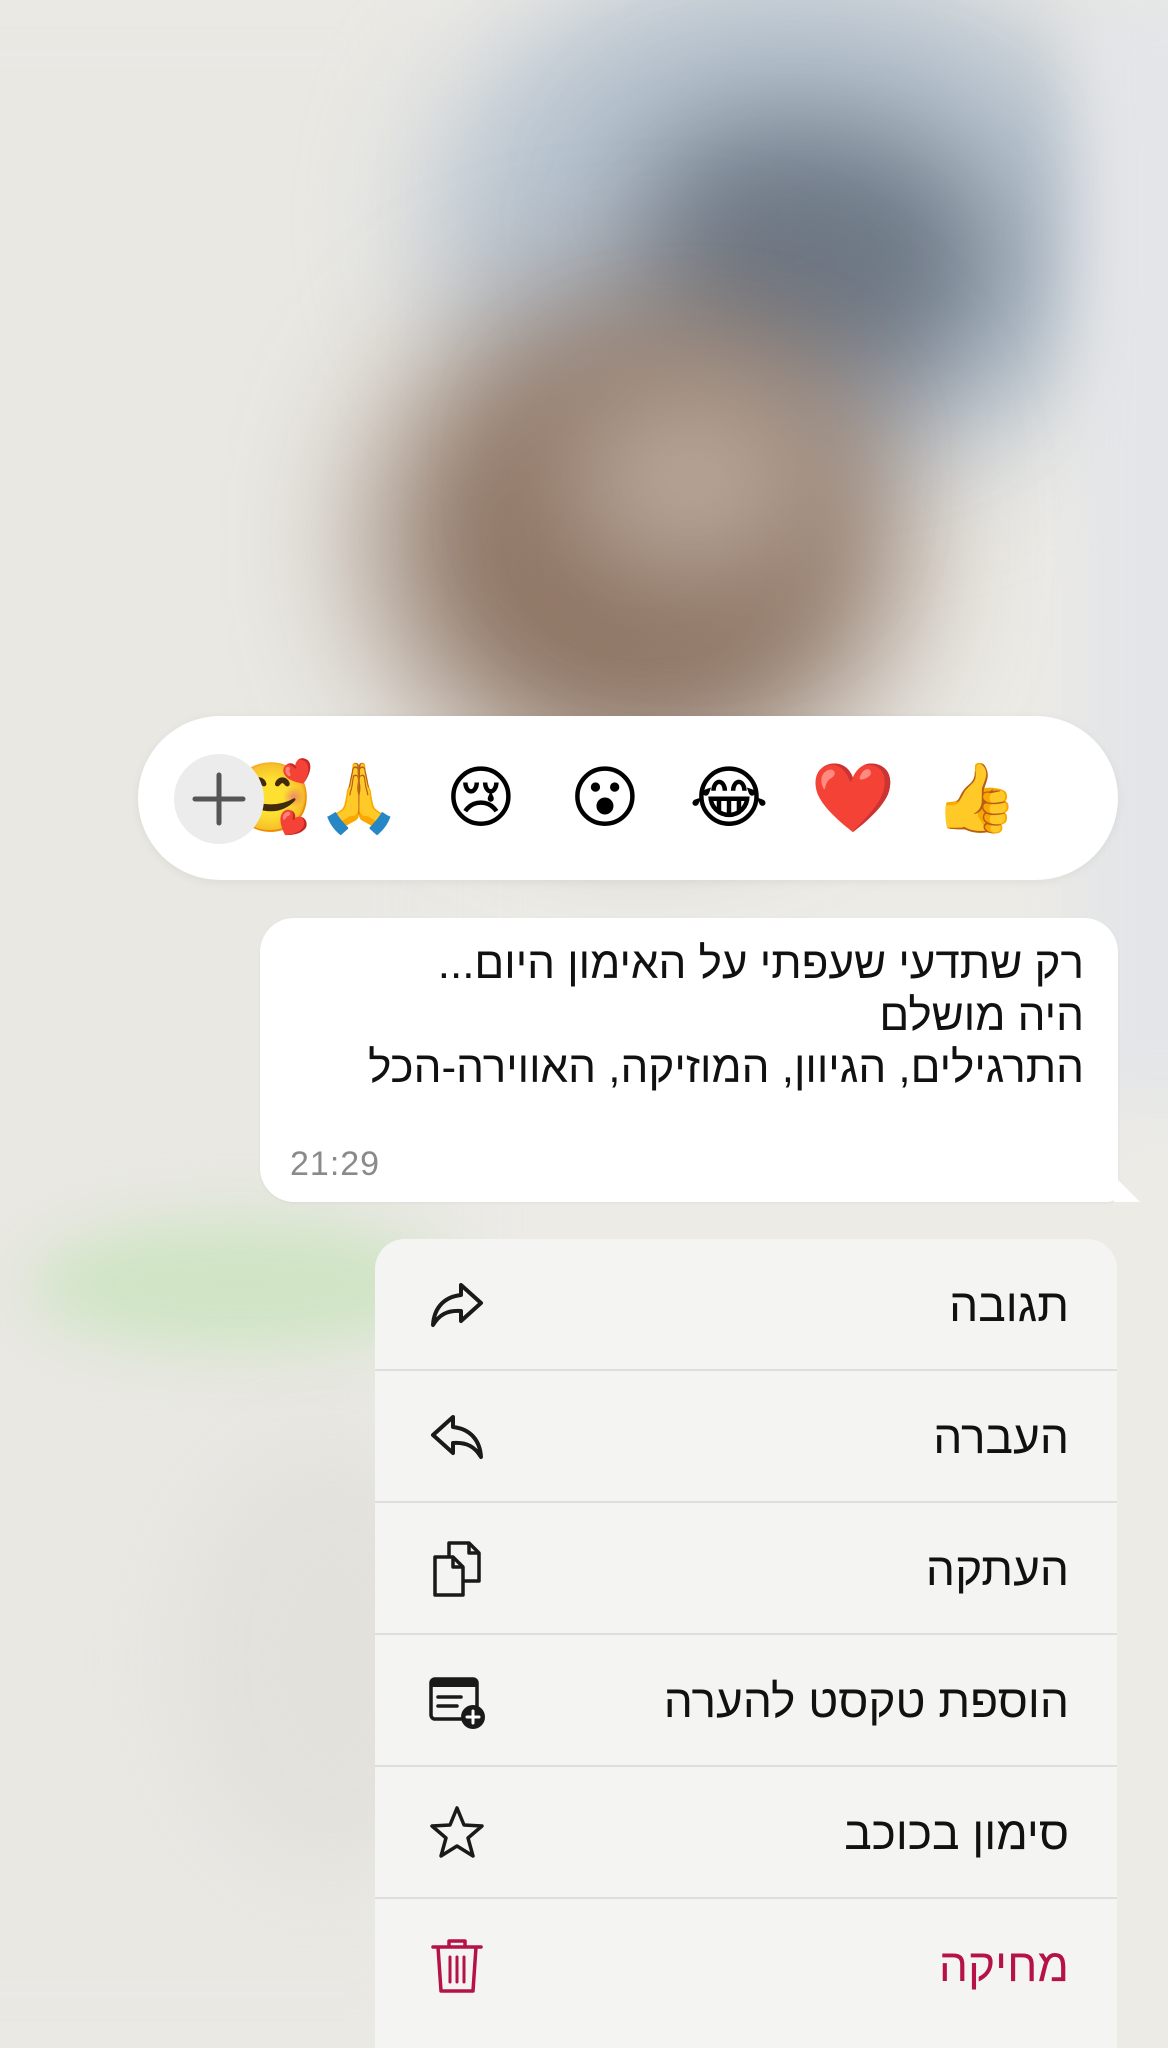  What do you see at coordinates (866, 1701) in the screenshot?
I see `menu-item-label: הוספת טקסט להערה` at bounding box center [866, 1701].